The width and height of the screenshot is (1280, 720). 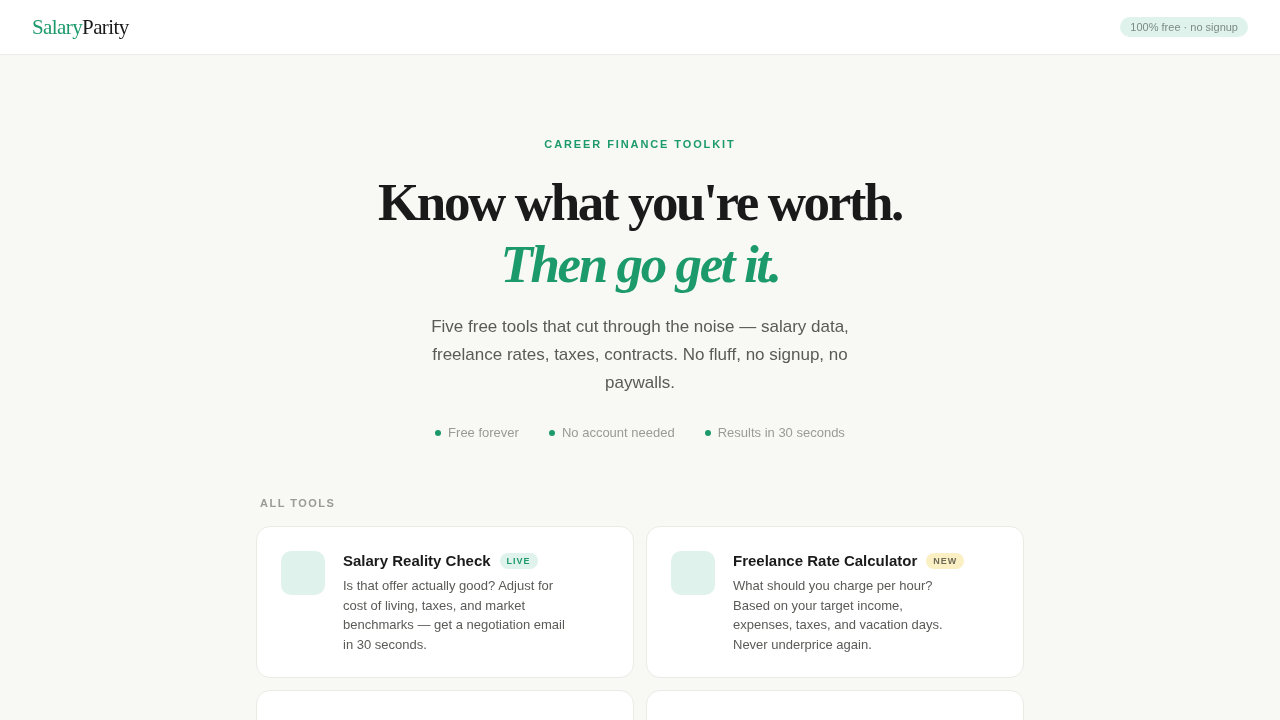 What do you see at coordinates (1184, 27) in the screenshot?
I see `free-pill: 100% free · no signup` at bounding box center [1184, 27].